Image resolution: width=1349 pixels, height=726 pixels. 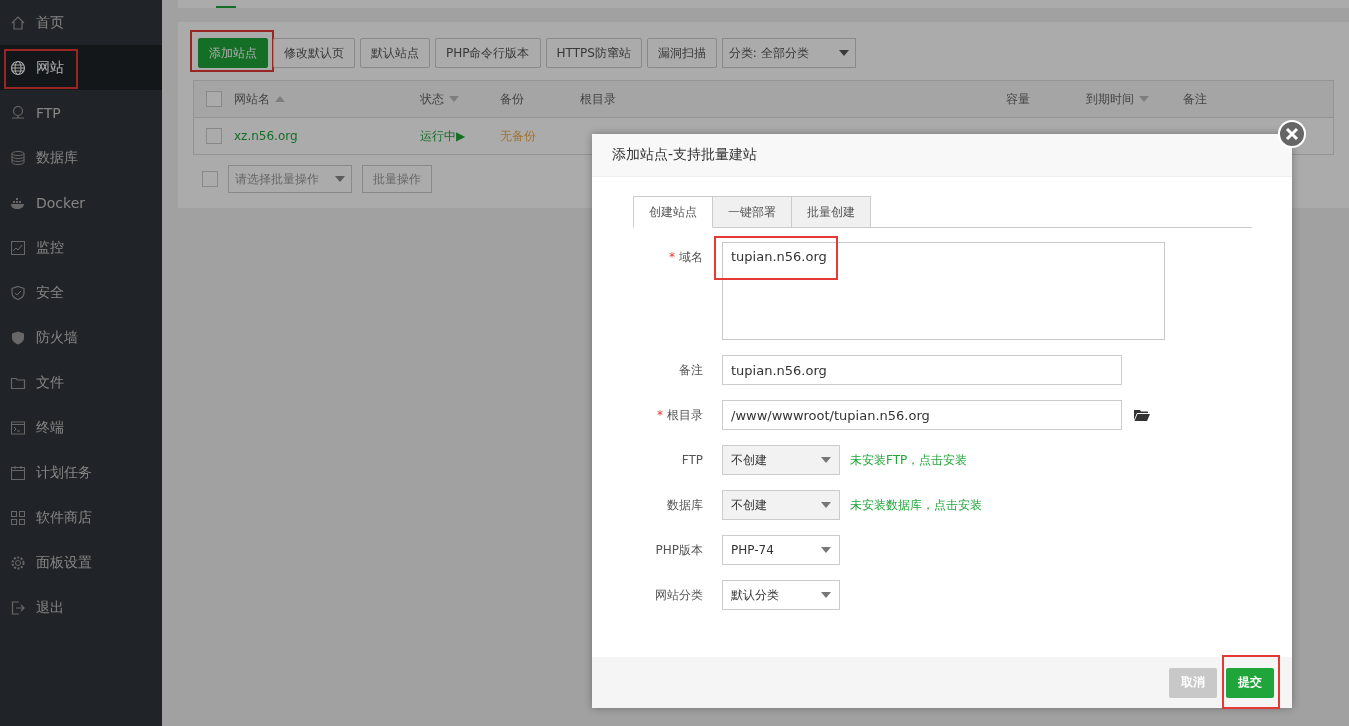 What do you see at coordinates (18, 22) in the screenshot?
I see `home-icon` at bounding box center [18, 22].